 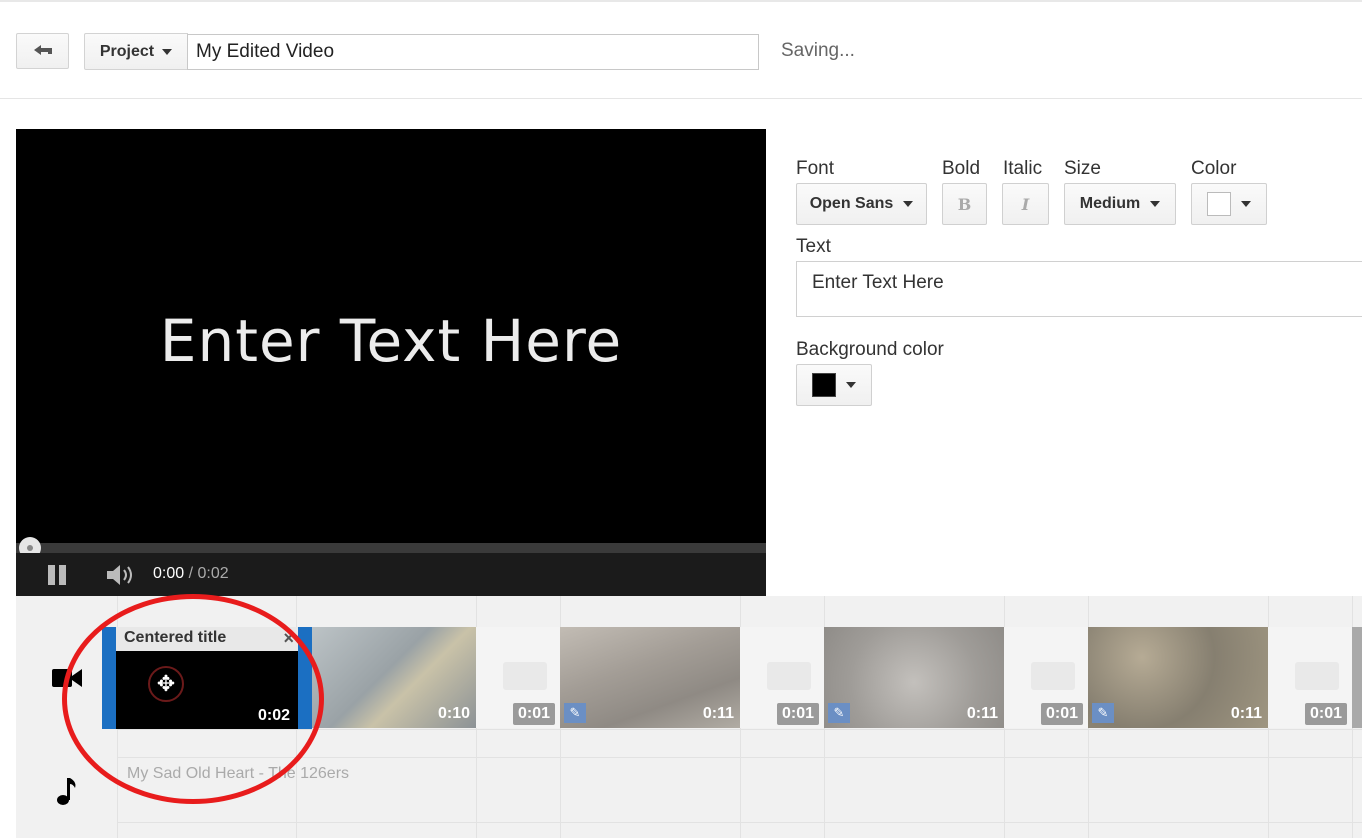 I want to click on back-arrow-icon, so click(x=42, y=50).